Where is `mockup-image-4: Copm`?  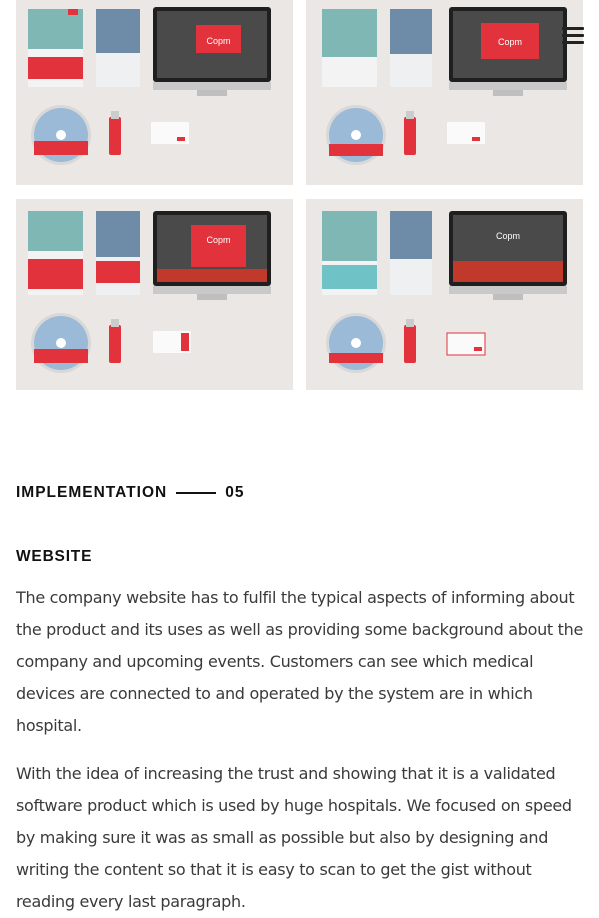
mockup-image-4: Copm is located at coordinates (444, 294).